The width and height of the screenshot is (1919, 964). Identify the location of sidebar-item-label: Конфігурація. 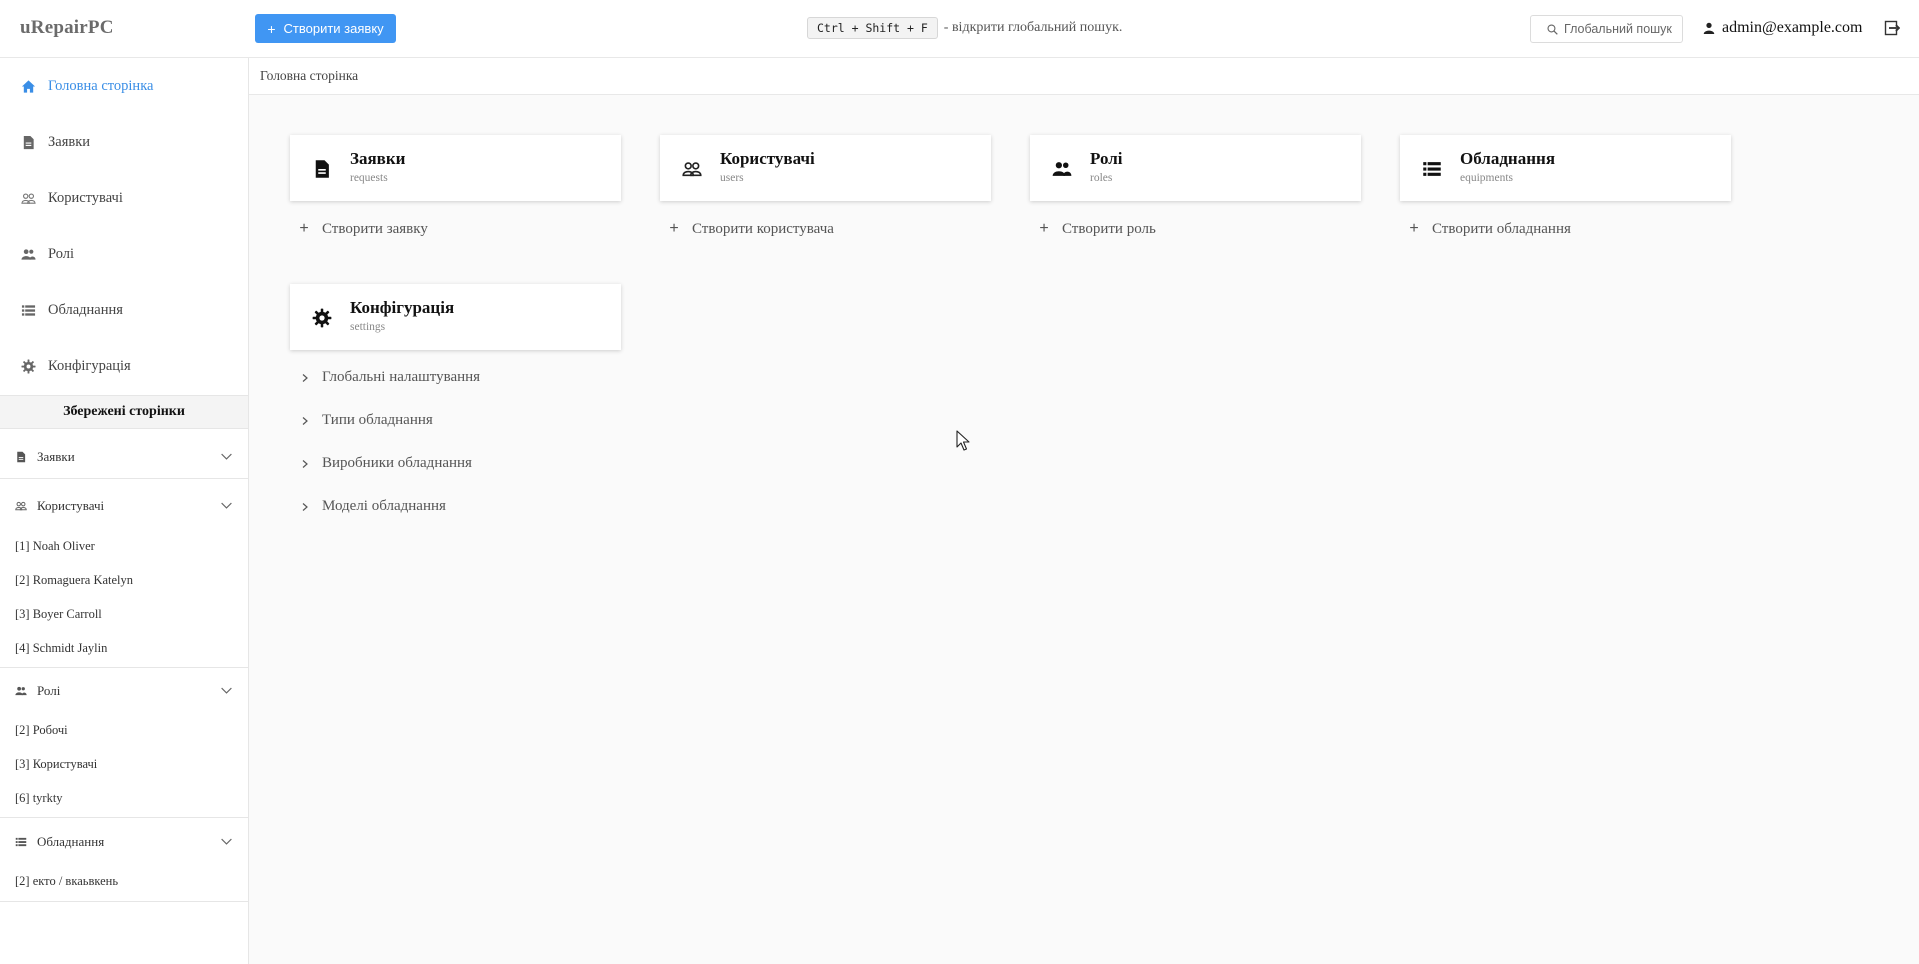
(89, 365).